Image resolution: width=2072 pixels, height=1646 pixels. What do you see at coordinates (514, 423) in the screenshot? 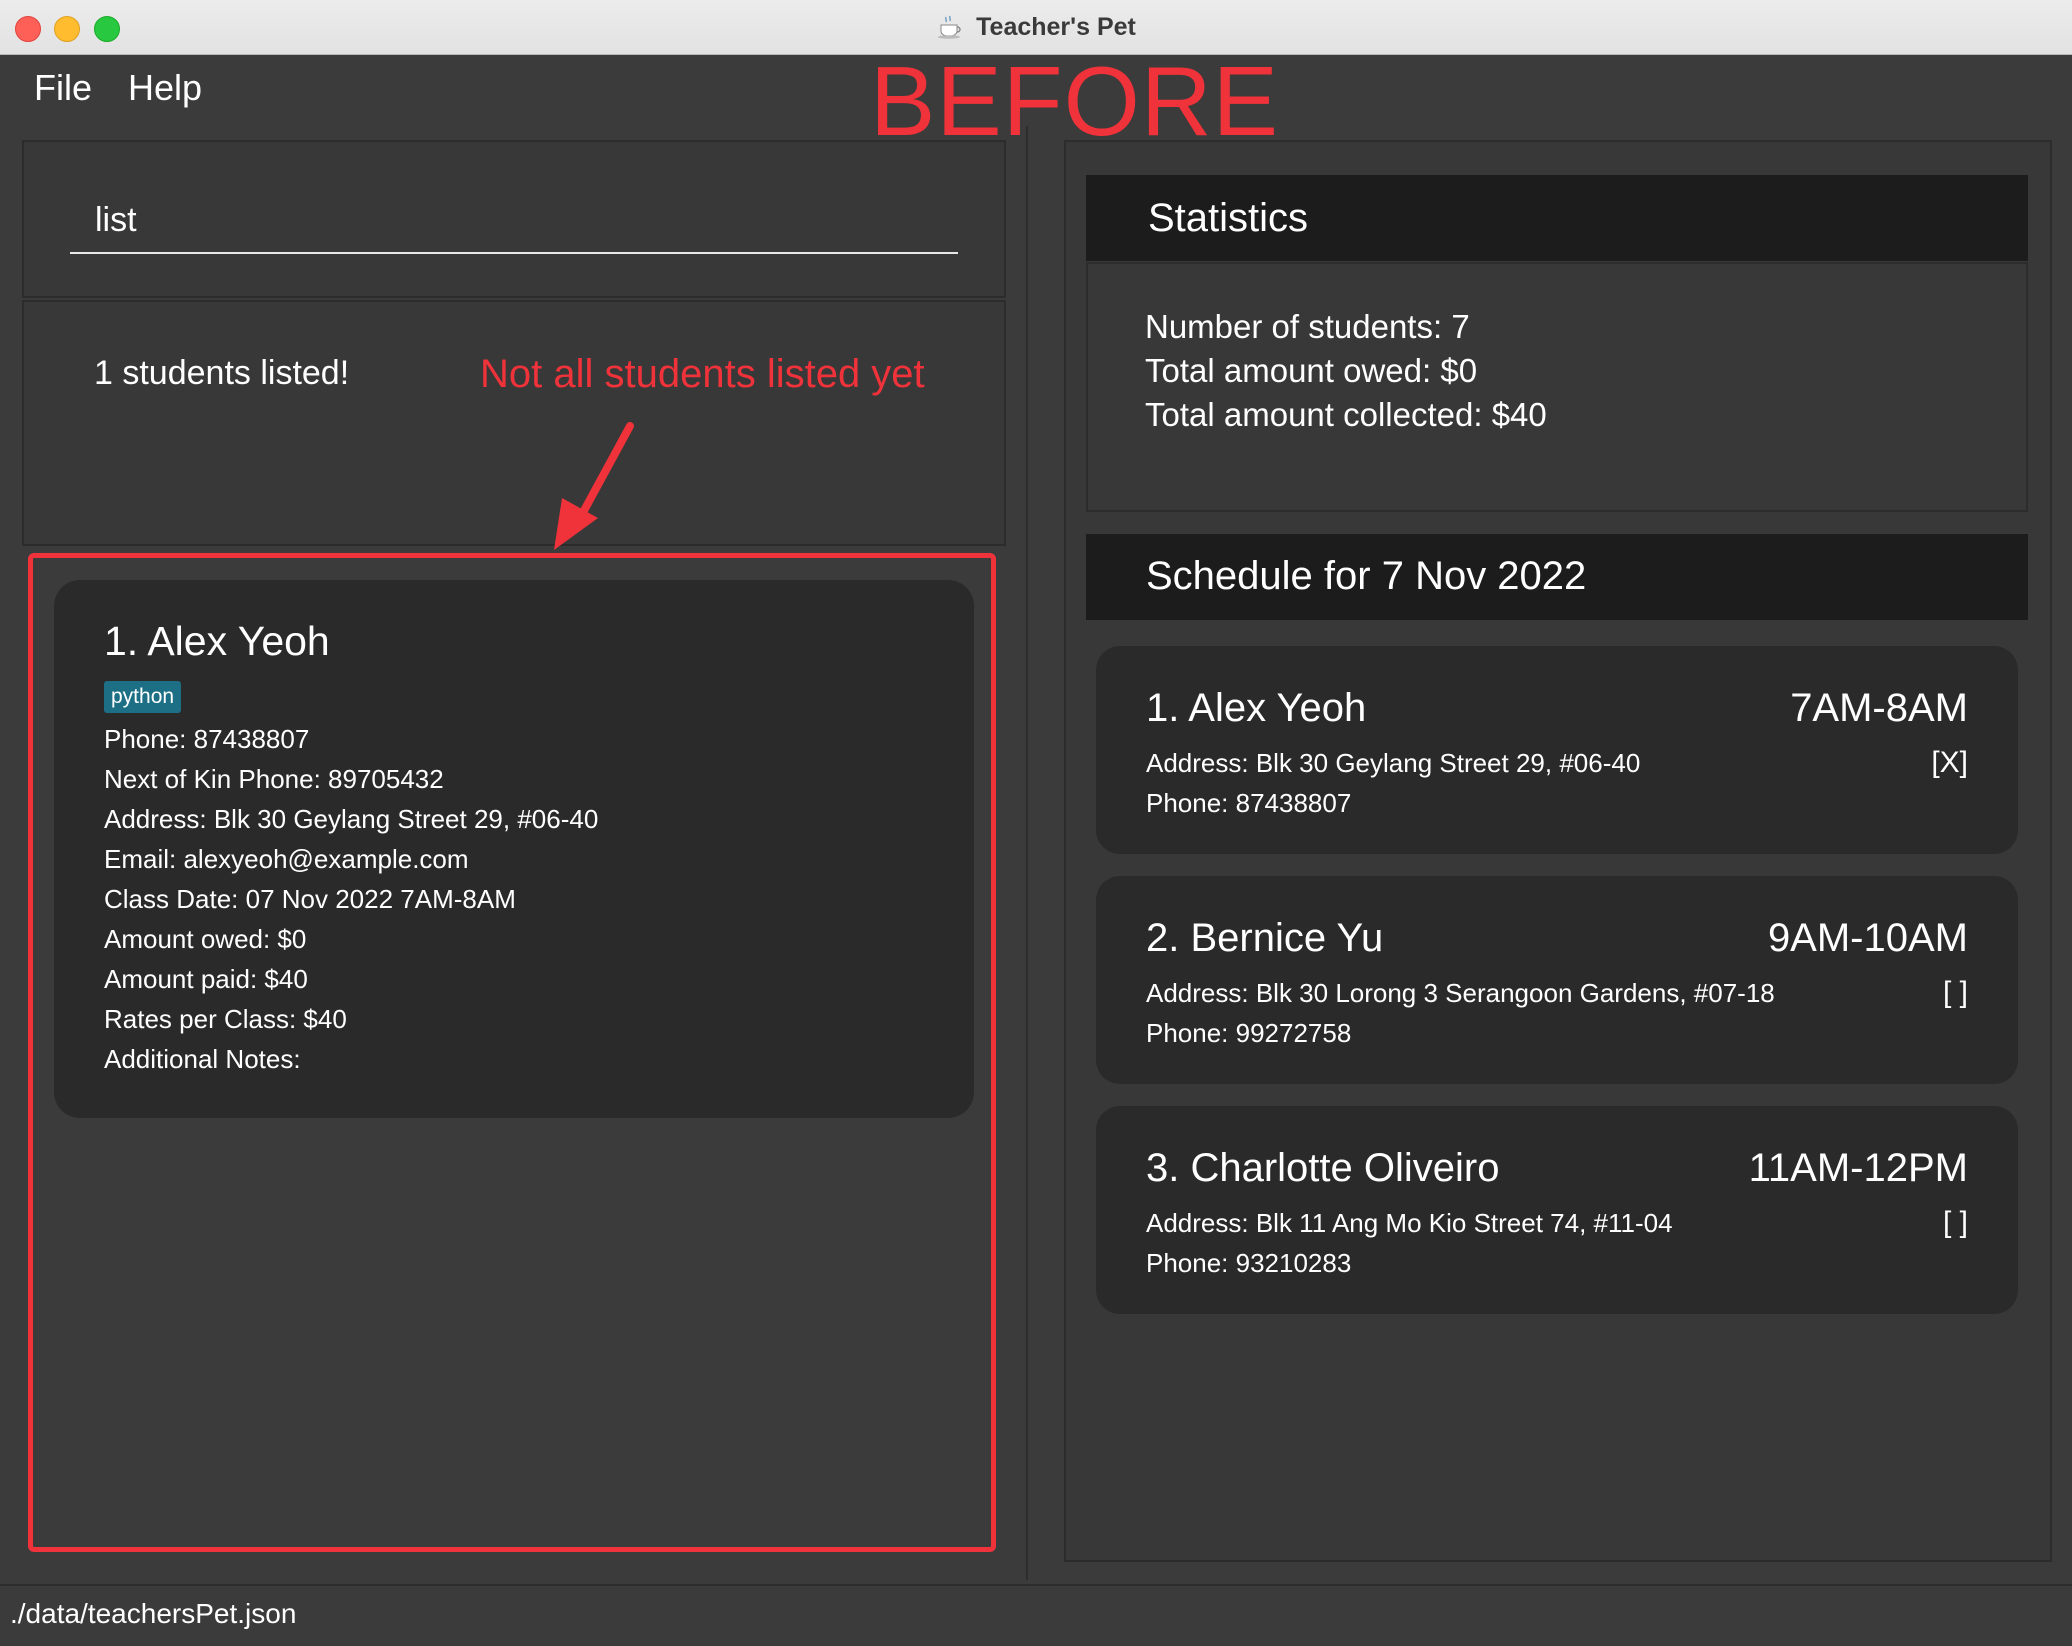
I see `result-display-panel` at bounding box center [514, 423].